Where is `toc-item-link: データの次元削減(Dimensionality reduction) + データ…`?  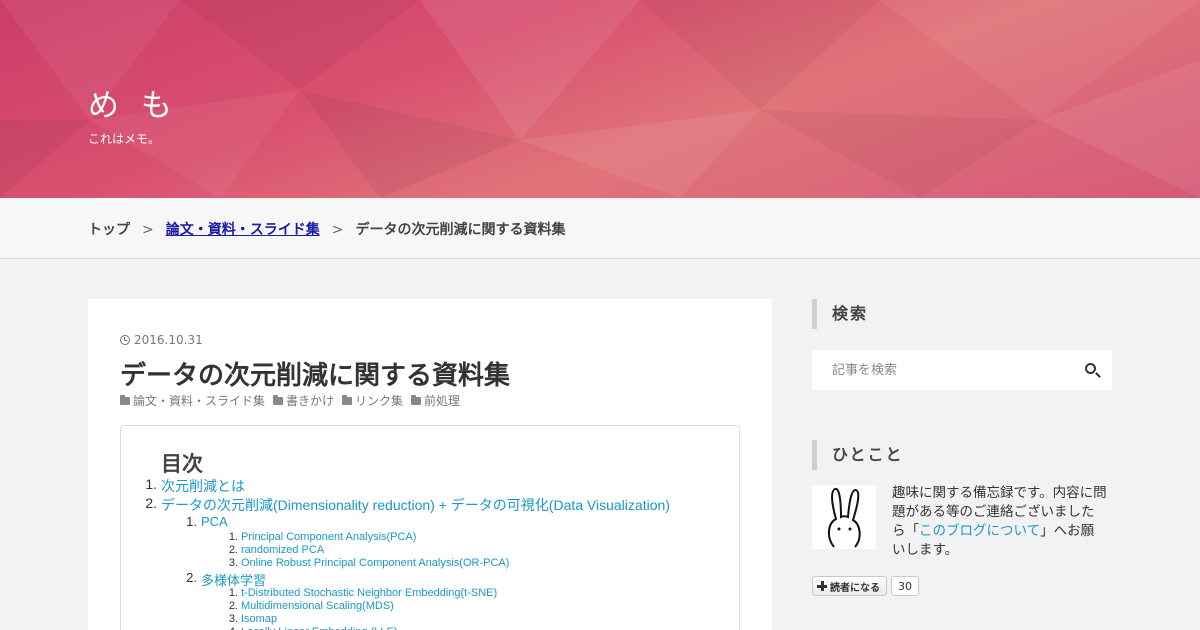 toc-item-link: データの次元削減(Dimensionality reduction) + データ… is located at coordinates (415, 505).